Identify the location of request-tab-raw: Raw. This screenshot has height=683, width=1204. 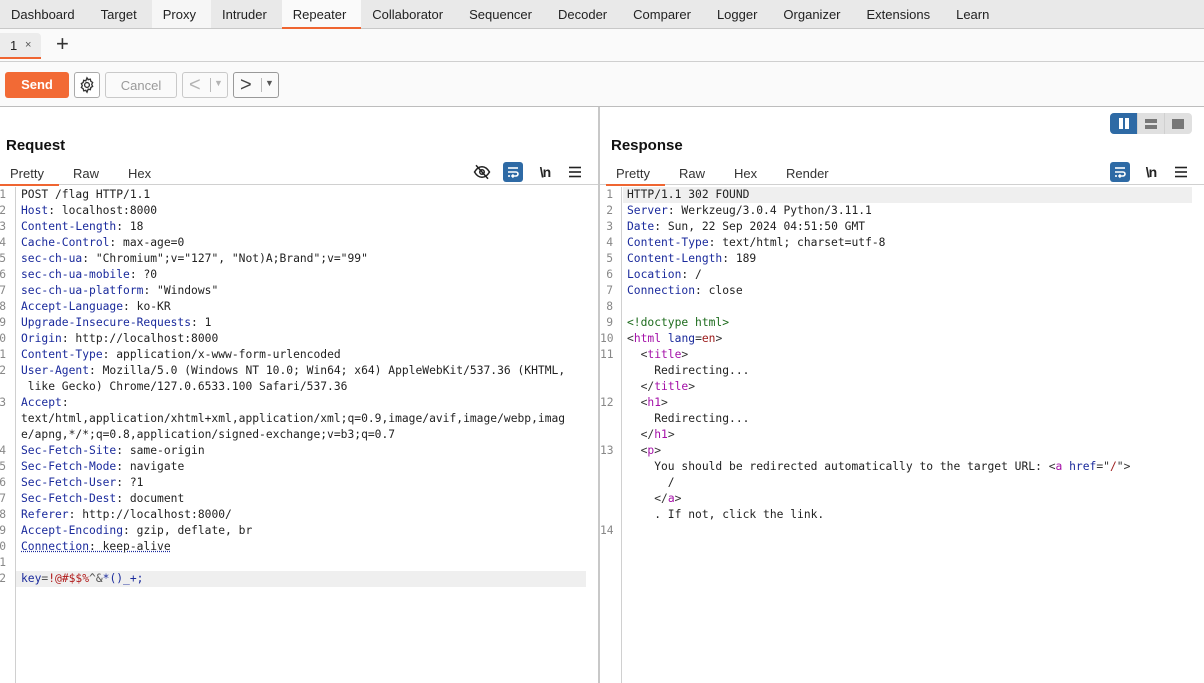
(86, 173).